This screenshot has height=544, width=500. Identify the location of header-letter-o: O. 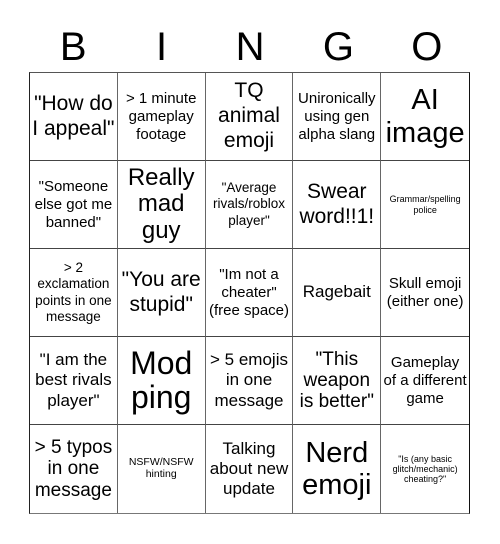
(427, 47).